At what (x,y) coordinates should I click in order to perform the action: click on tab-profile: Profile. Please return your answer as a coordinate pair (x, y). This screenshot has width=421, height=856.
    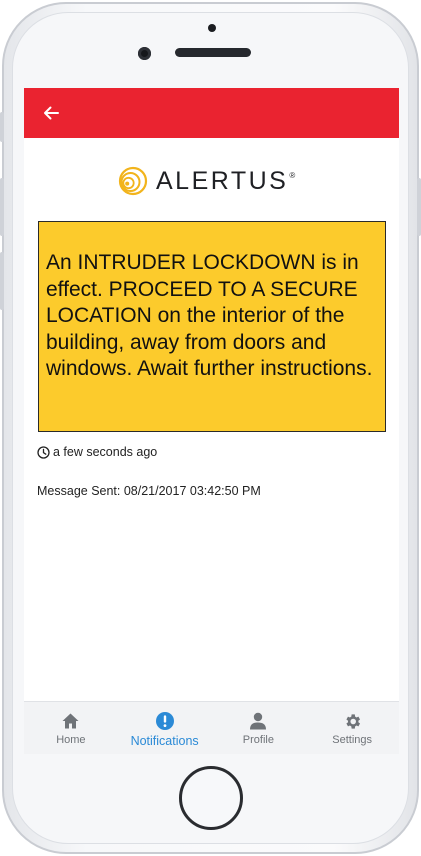
    Looking at the image, I should click on (259, 728).